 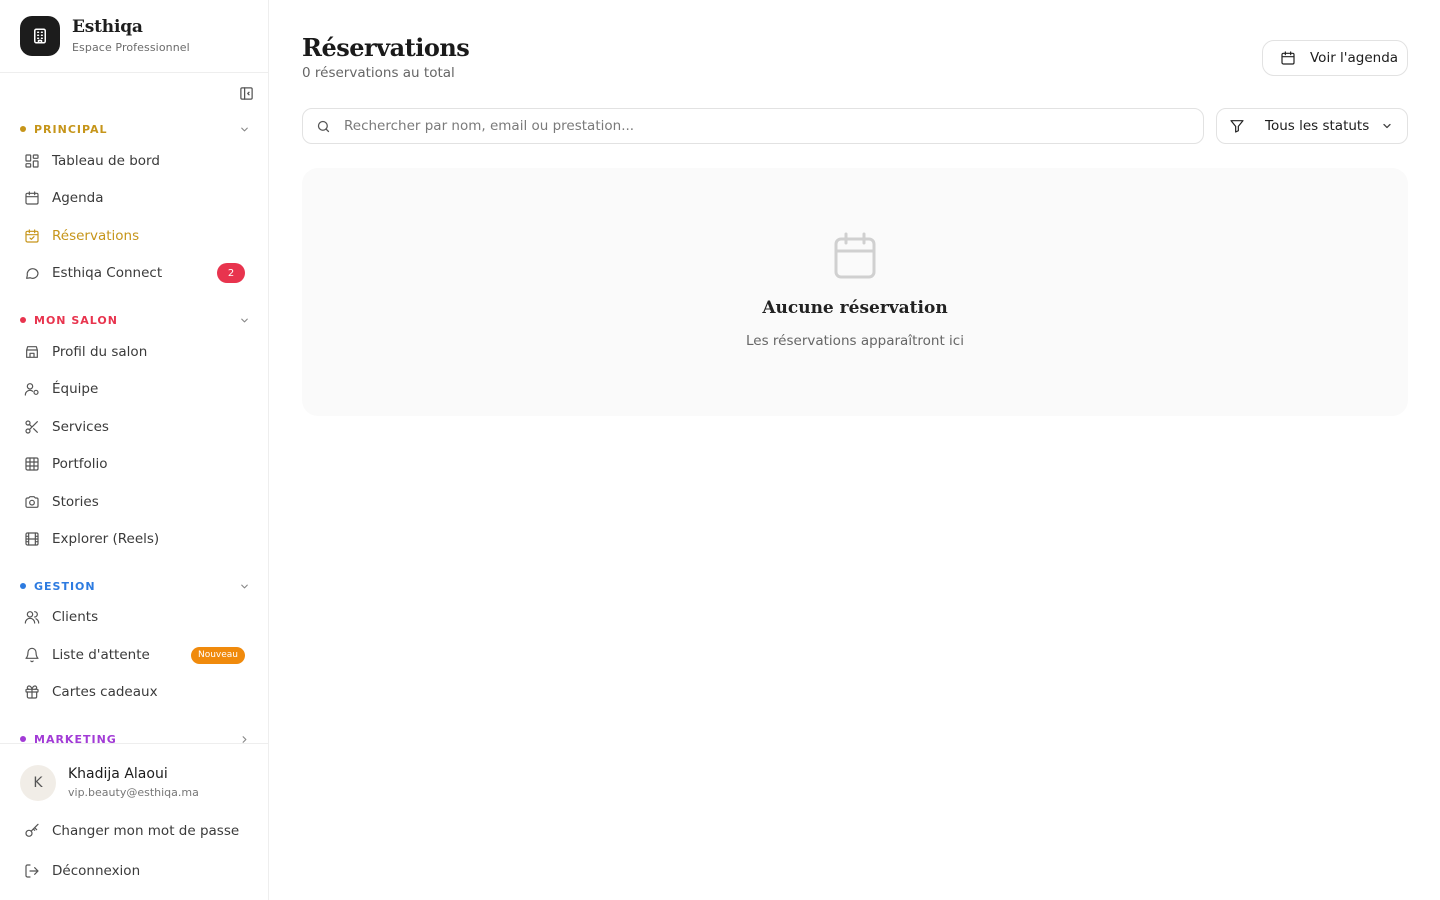 What do you see at coordinates (1317, 126) in the screenshot?
I see `status-filter-value: Tous les statuts` at bounding box center [1317, 126].